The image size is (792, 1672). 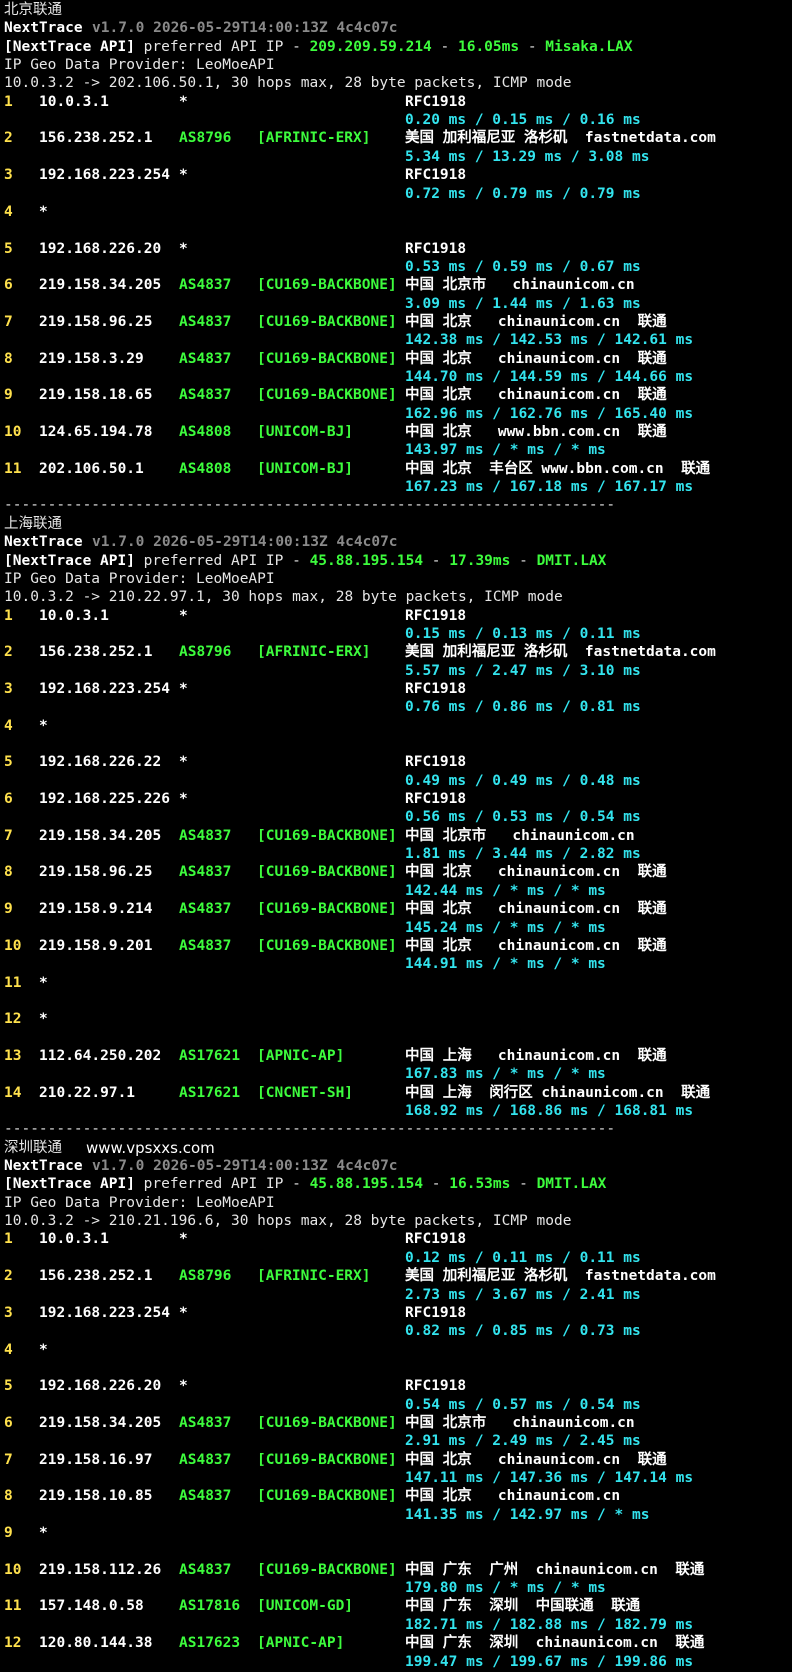 What do you see at coordinates (480, 561) in the screenshot?
I see `api-latency: 17.39ms` at bounding box center [480, 561].